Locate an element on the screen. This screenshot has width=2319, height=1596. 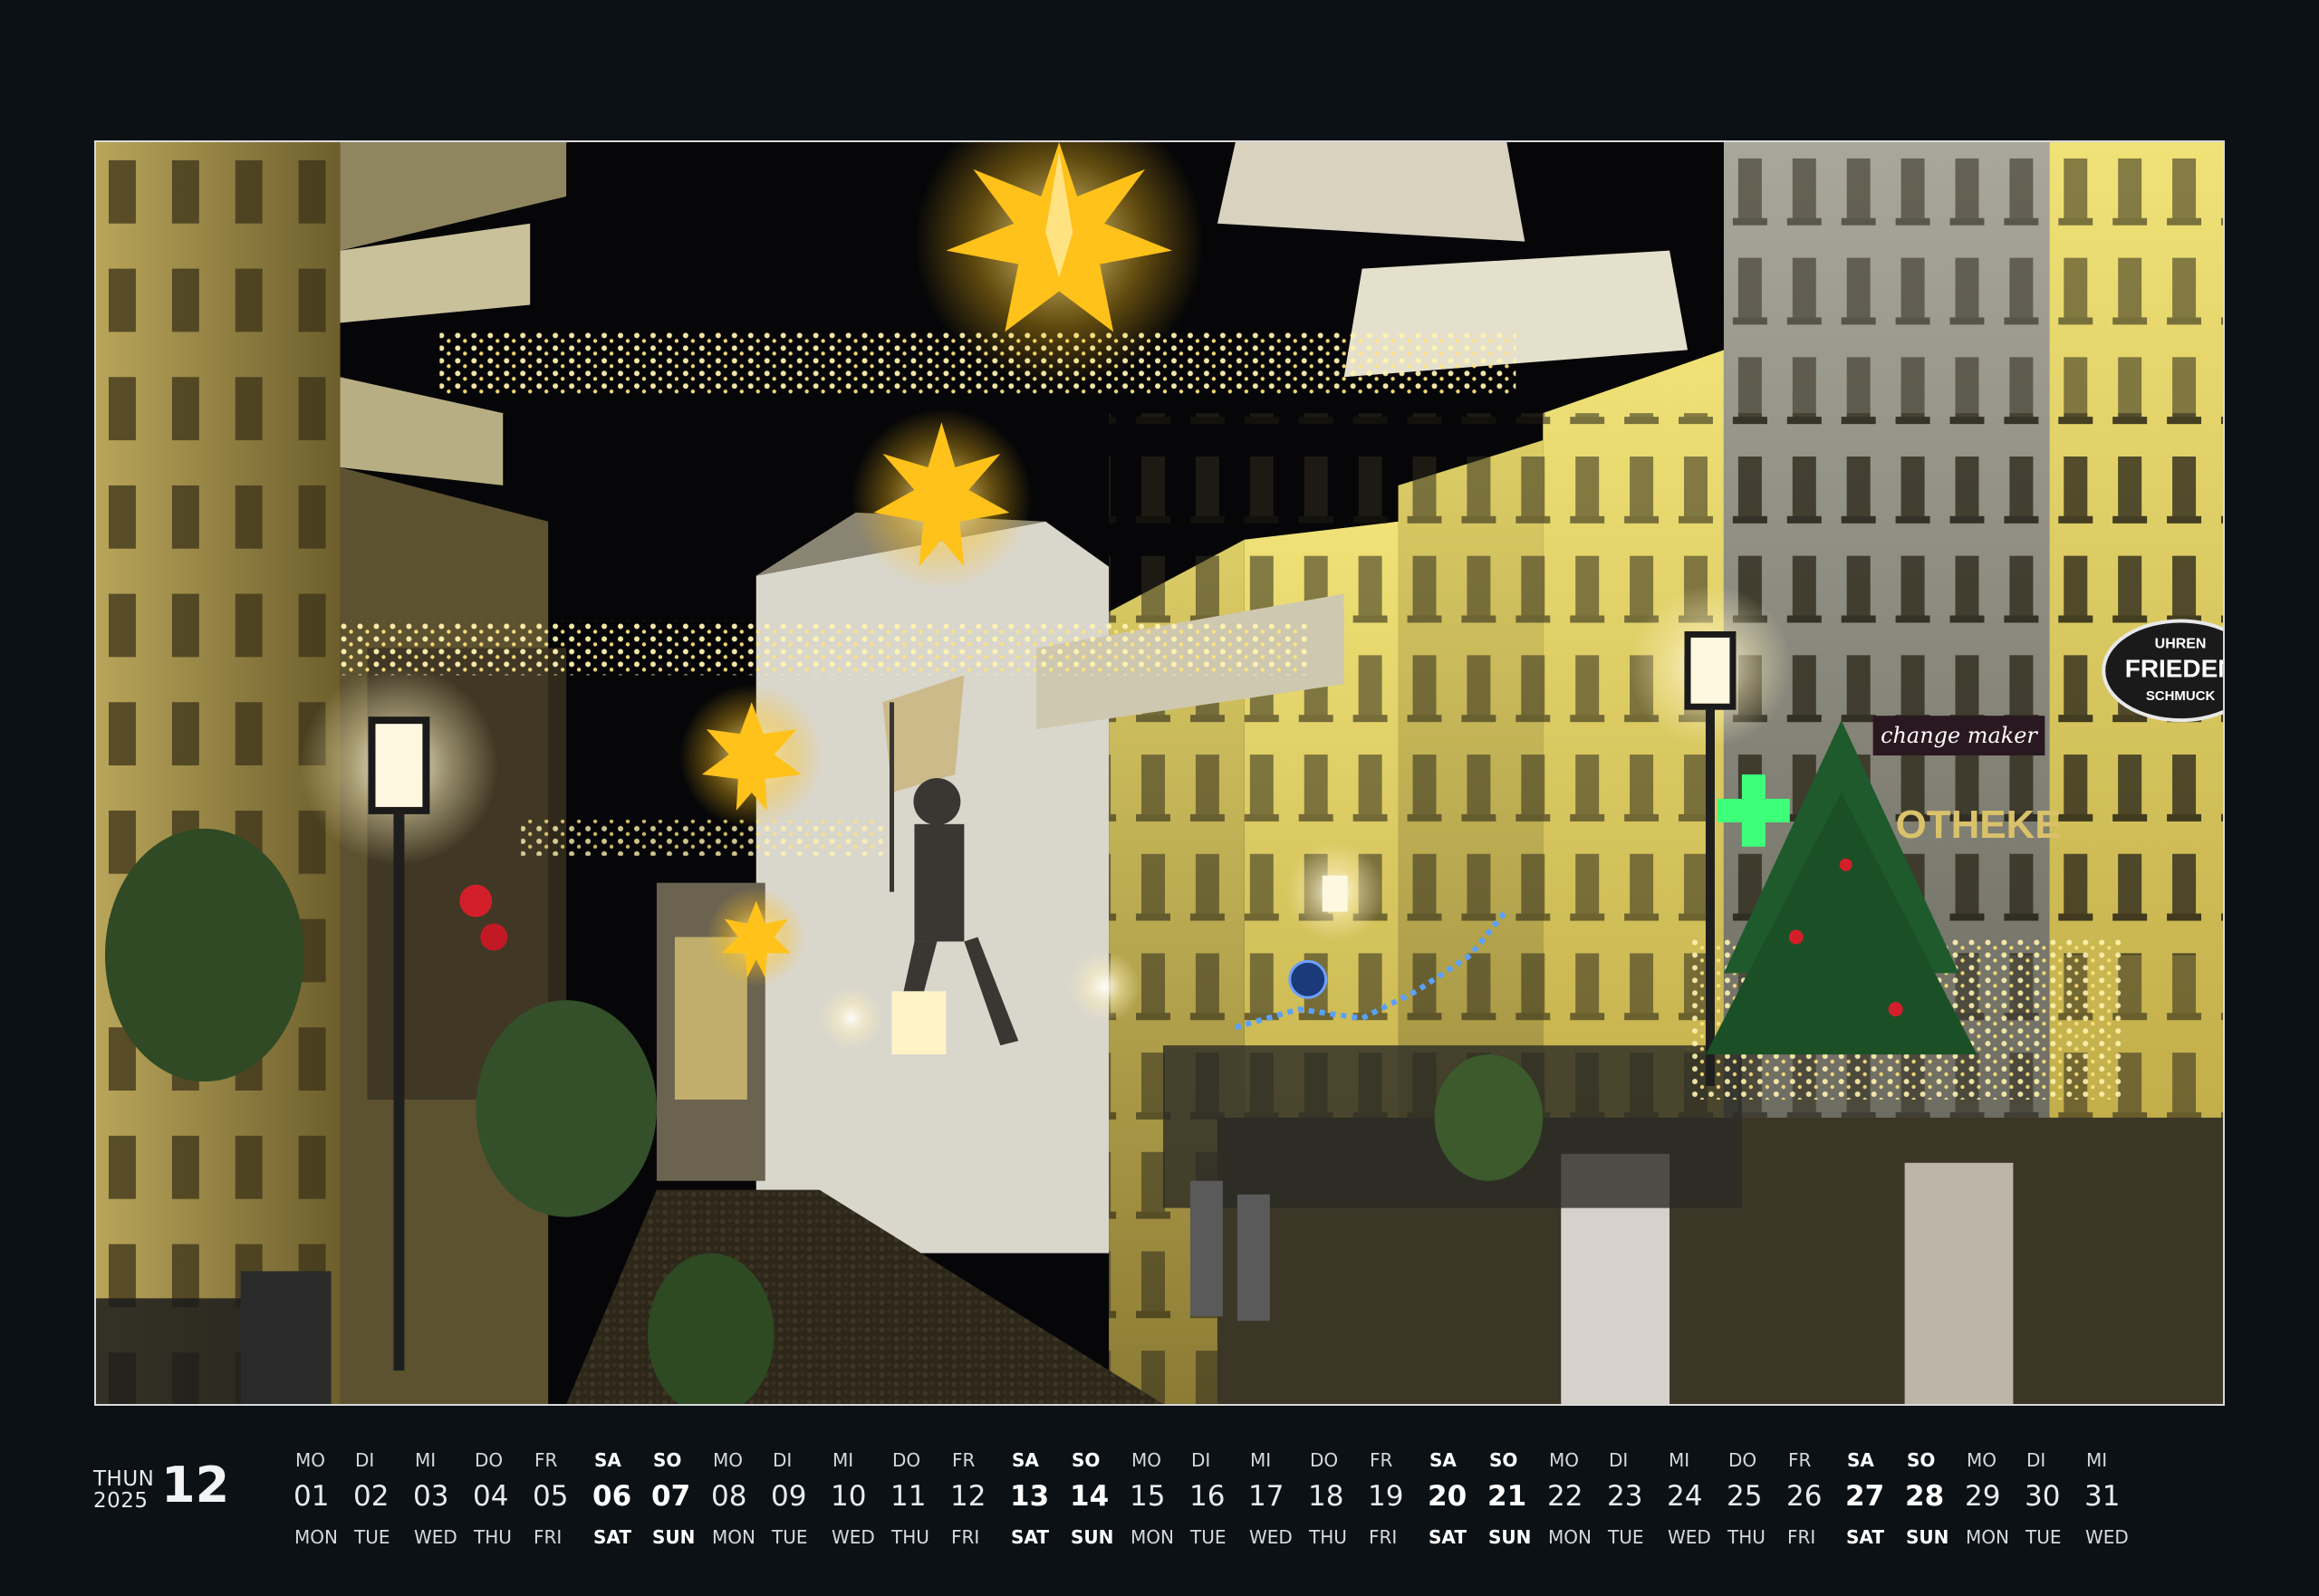
day-column: DO 04 THU is located at coordinates (499, 1499).